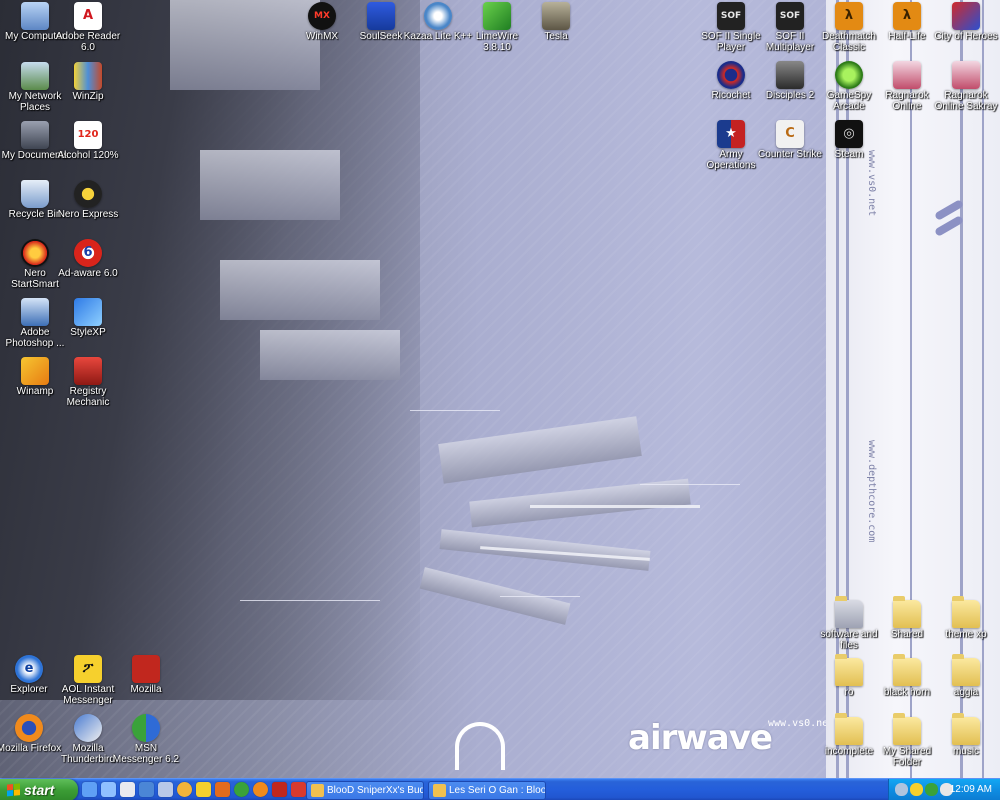 This screenshot has height=800, width=1000. I want to click on msn-buddy-icon, so click(146, 728).